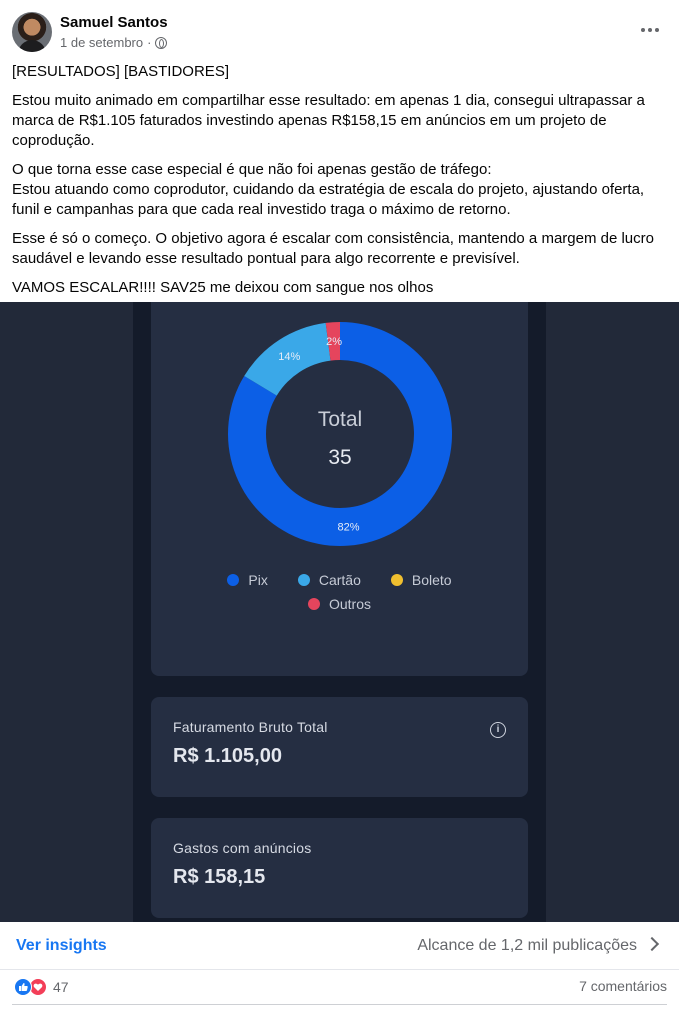 The height and width of the screenshot is (1009, 679). I want to click on donut-chart: 82% 14% 2% Total 35, so click(339, 434).